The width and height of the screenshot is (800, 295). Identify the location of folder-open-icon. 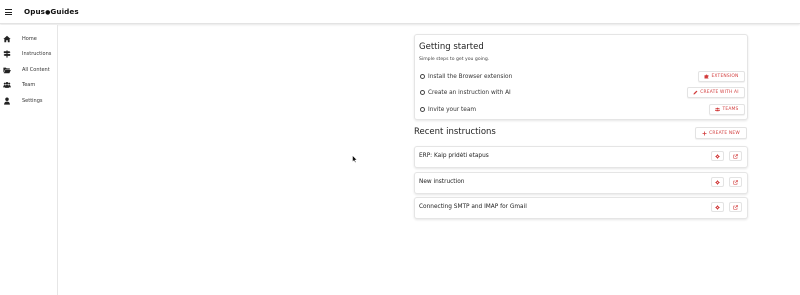
(7, 70).